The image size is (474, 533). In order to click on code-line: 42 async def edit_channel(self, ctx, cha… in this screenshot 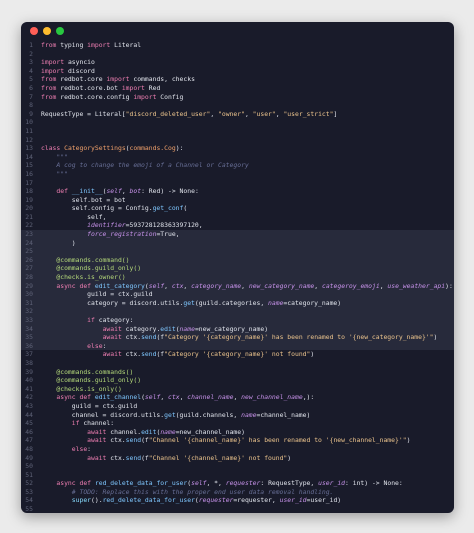, I will do `click(237, 397)`.